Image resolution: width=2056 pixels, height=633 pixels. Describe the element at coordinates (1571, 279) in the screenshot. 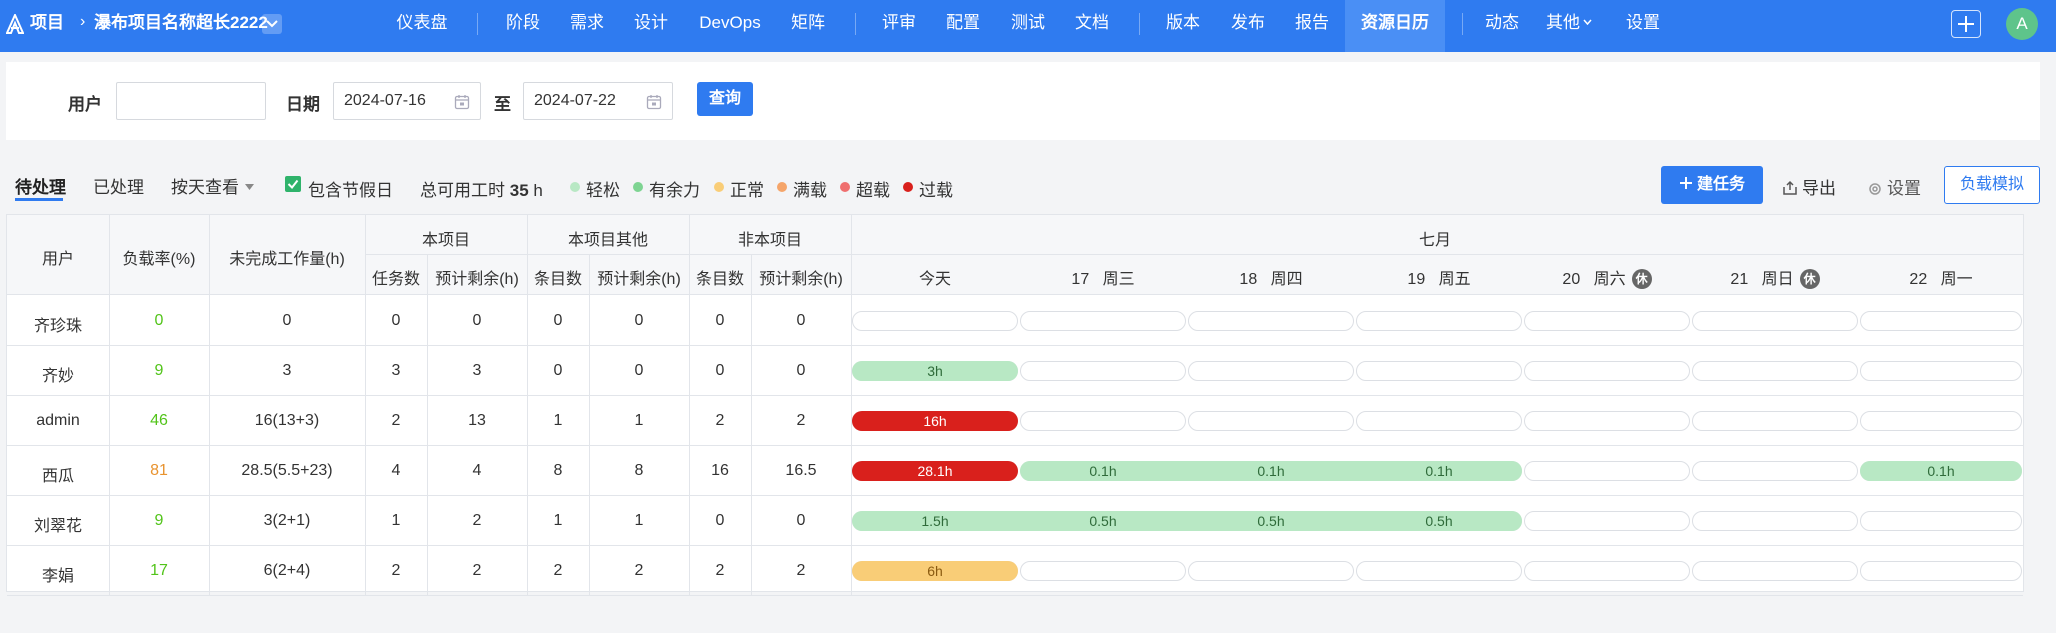

I see `day-date: 20` at that location.